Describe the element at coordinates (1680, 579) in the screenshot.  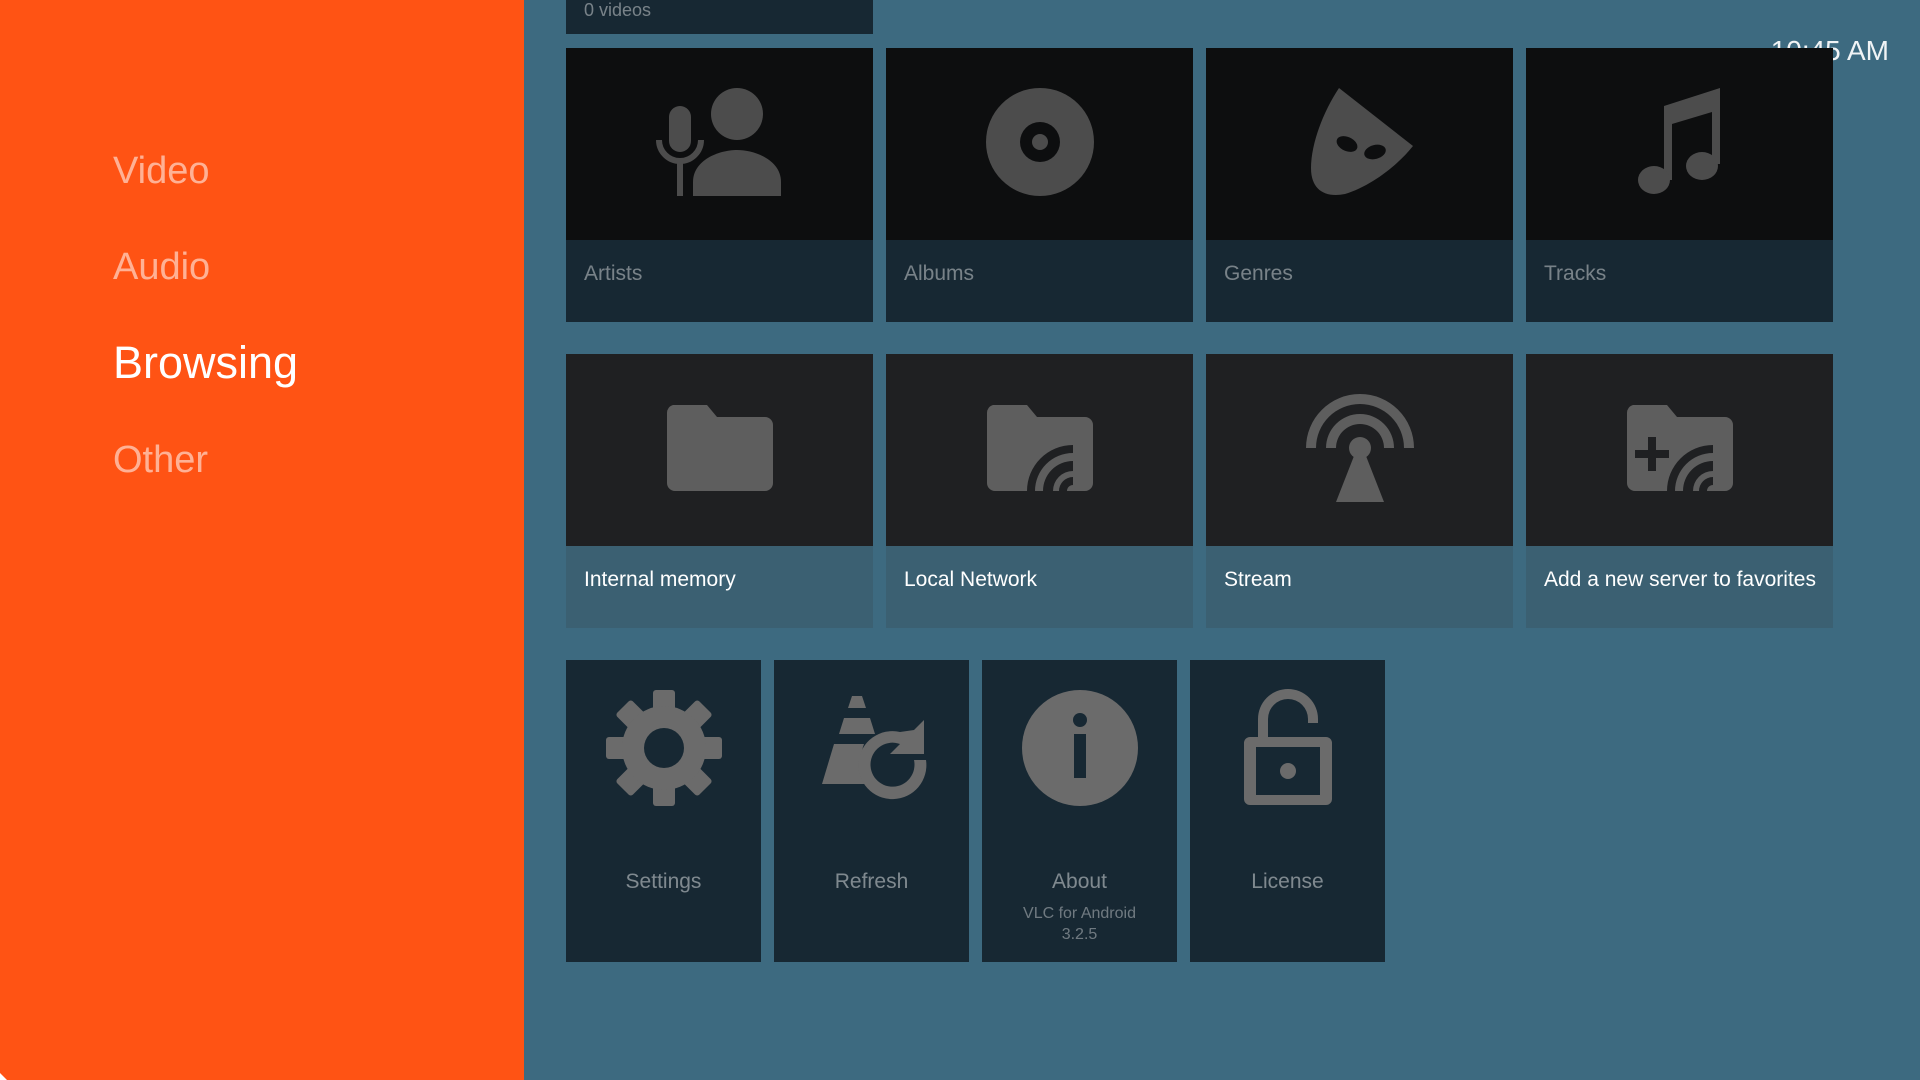
I see `card-label: Add a new server to favorites` at that location.